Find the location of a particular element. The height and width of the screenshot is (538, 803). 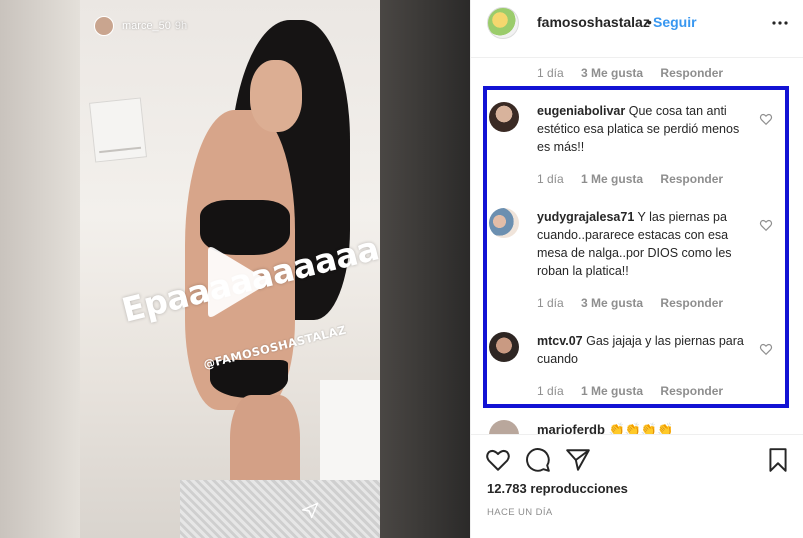

rug-image is located at coordinates (280, 509).